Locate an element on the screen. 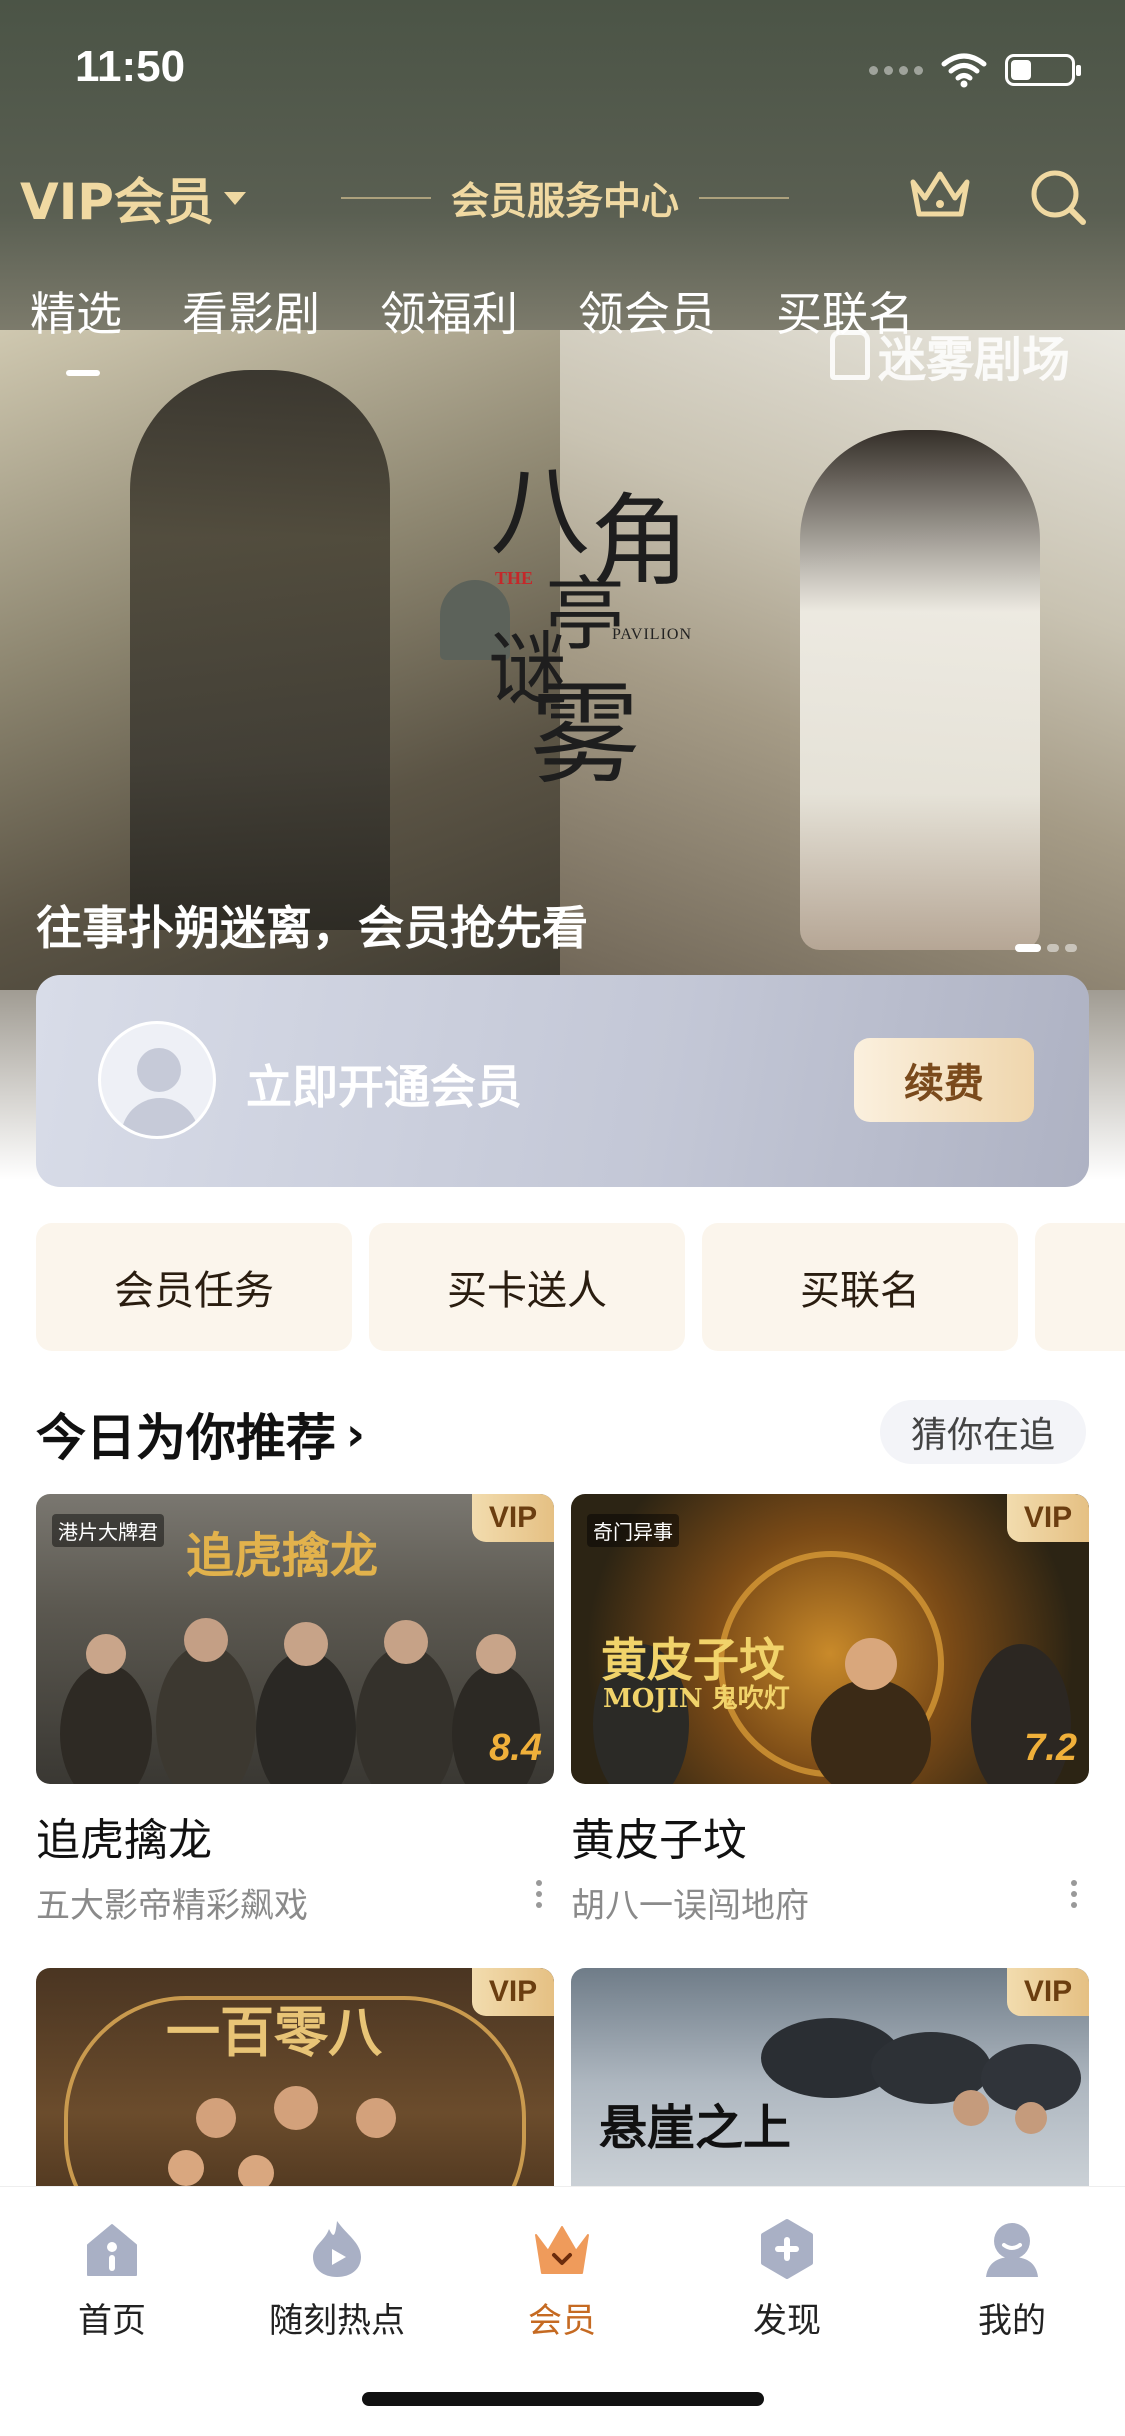 This screenshot has width=1125, height=2436. video-title: 追虎擒龙 is located at coordinates (295, 1836).